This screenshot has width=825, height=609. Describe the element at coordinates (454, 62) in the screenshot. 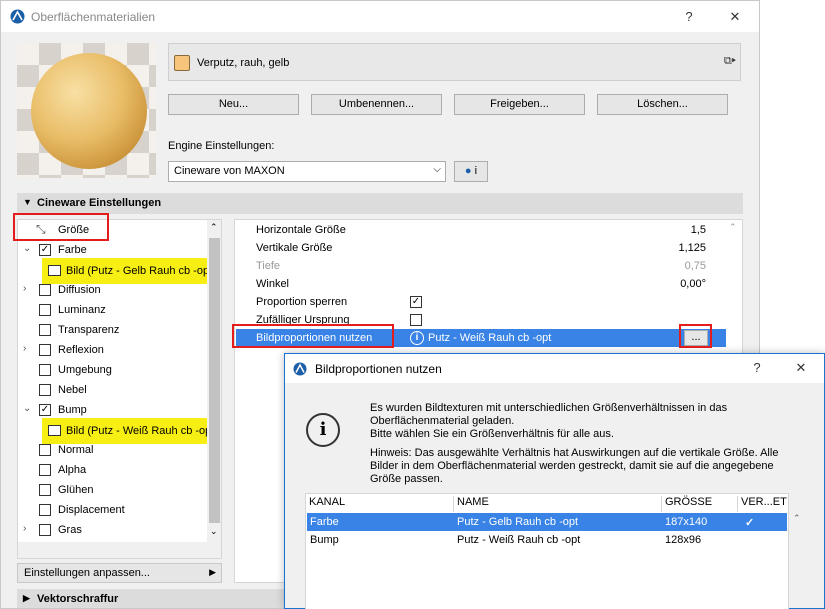

I see `material-selector: Verputz, rauh, gelb ⧉▸` at that location.